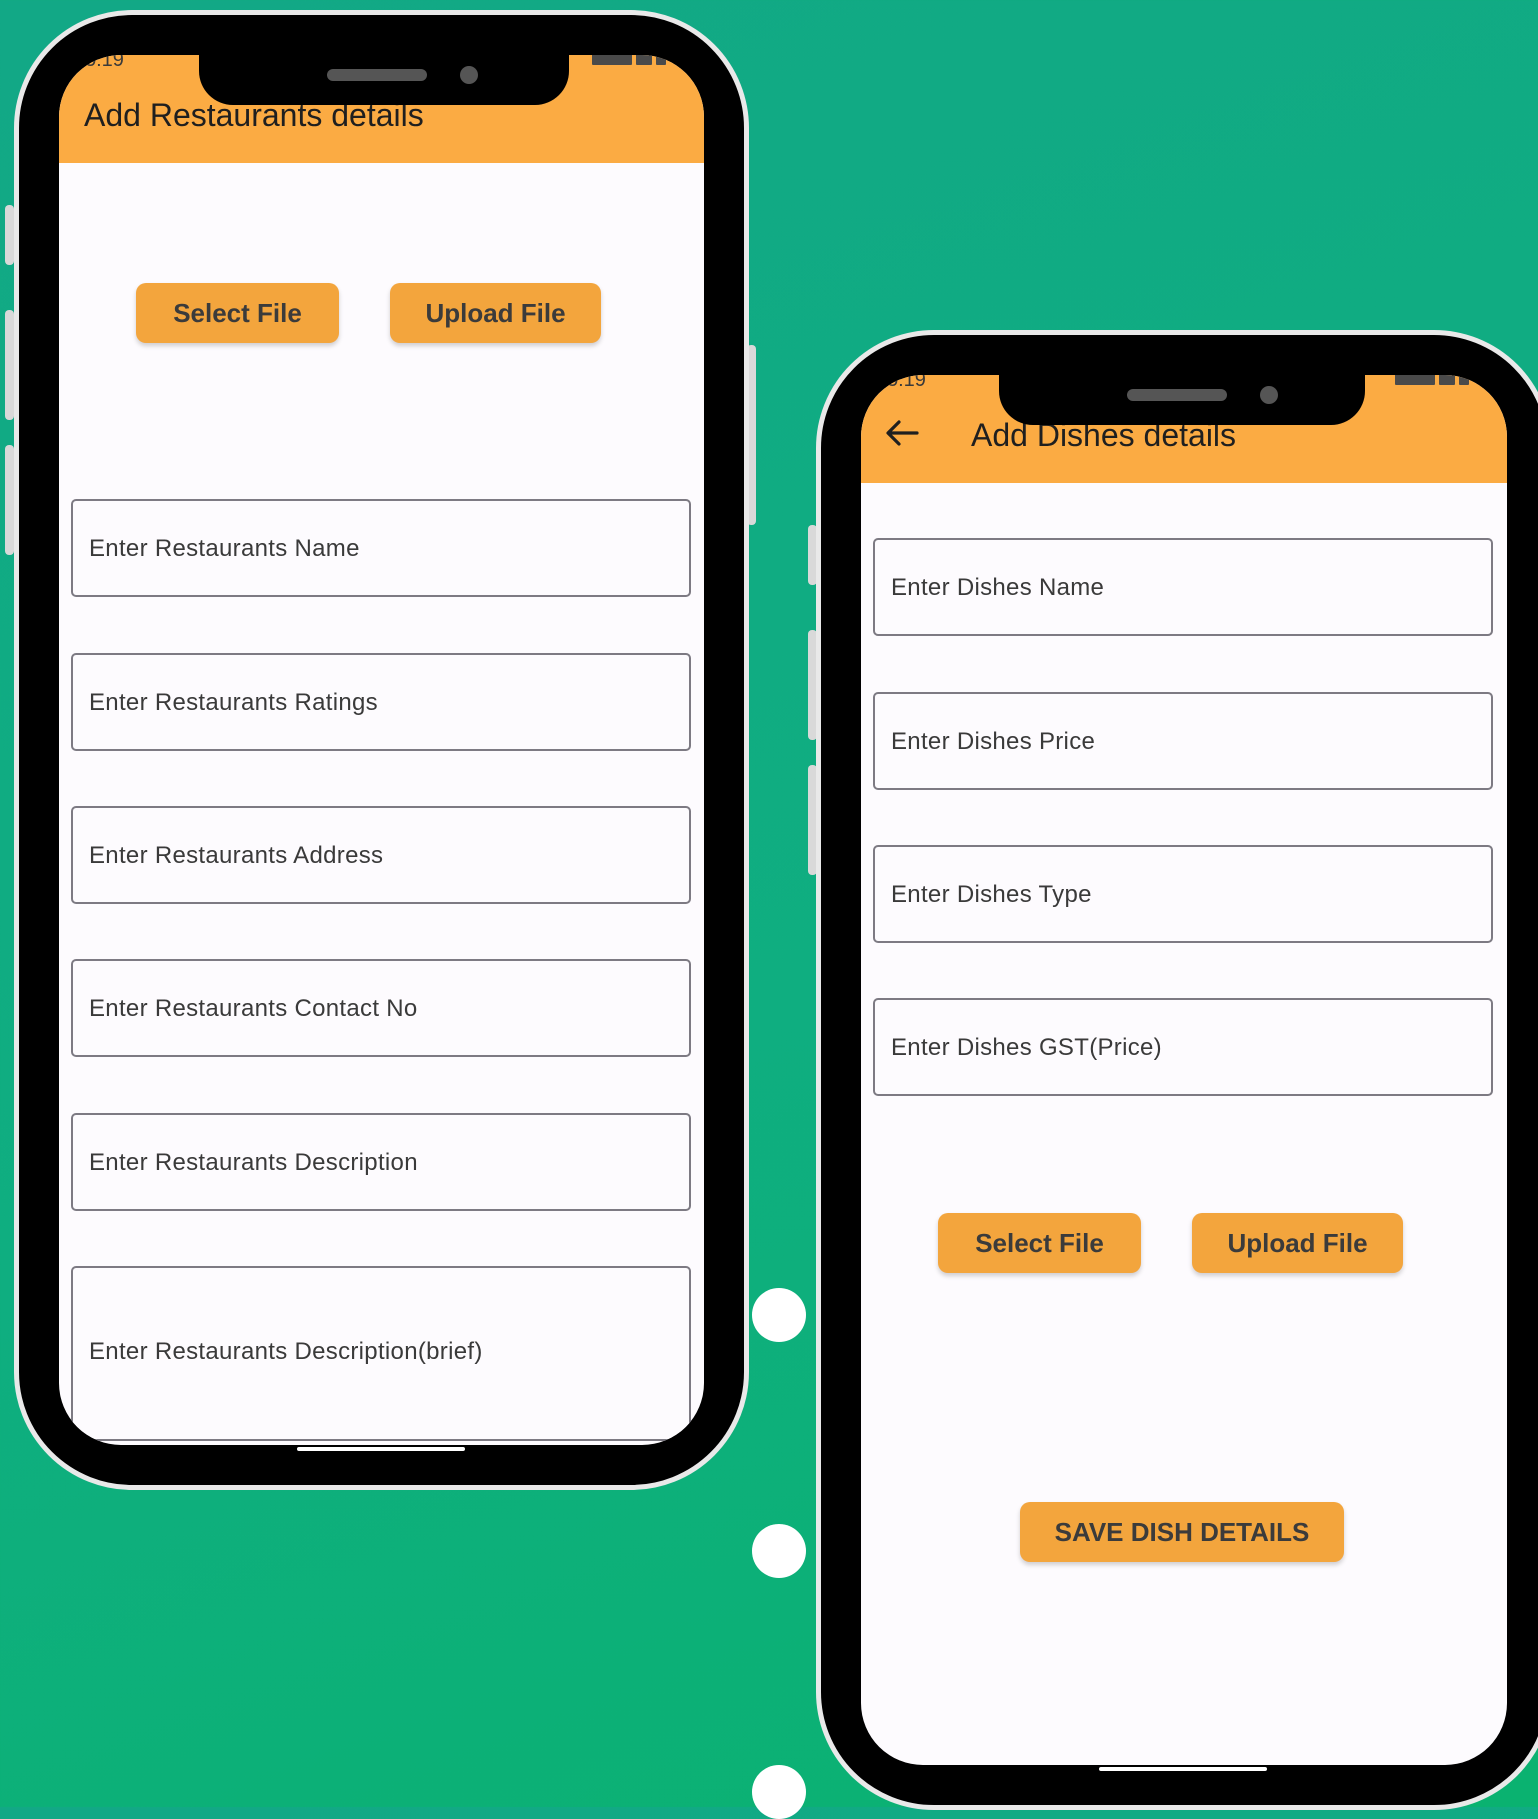 Image resolution: width=1538 pixels, height=1819 pixels. I want to click on save-dish-details-button: SAVE DISH DETAILS, so click(1182, 1532).